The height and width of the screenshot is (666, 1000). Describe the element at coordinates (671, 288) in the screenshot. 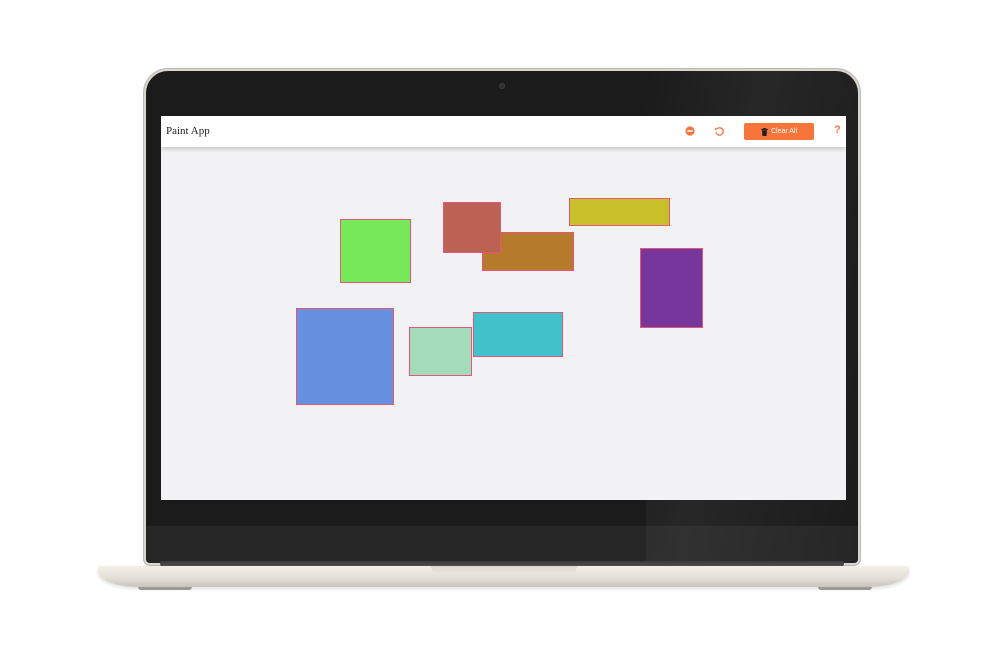

I see `purple-rectangle` at that location.